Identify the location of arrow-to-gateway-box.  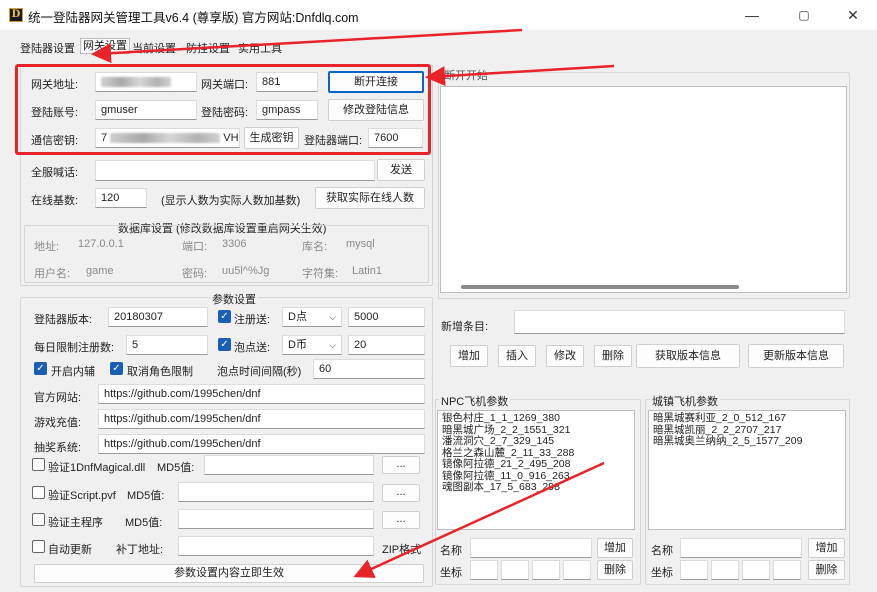
(520, 75).